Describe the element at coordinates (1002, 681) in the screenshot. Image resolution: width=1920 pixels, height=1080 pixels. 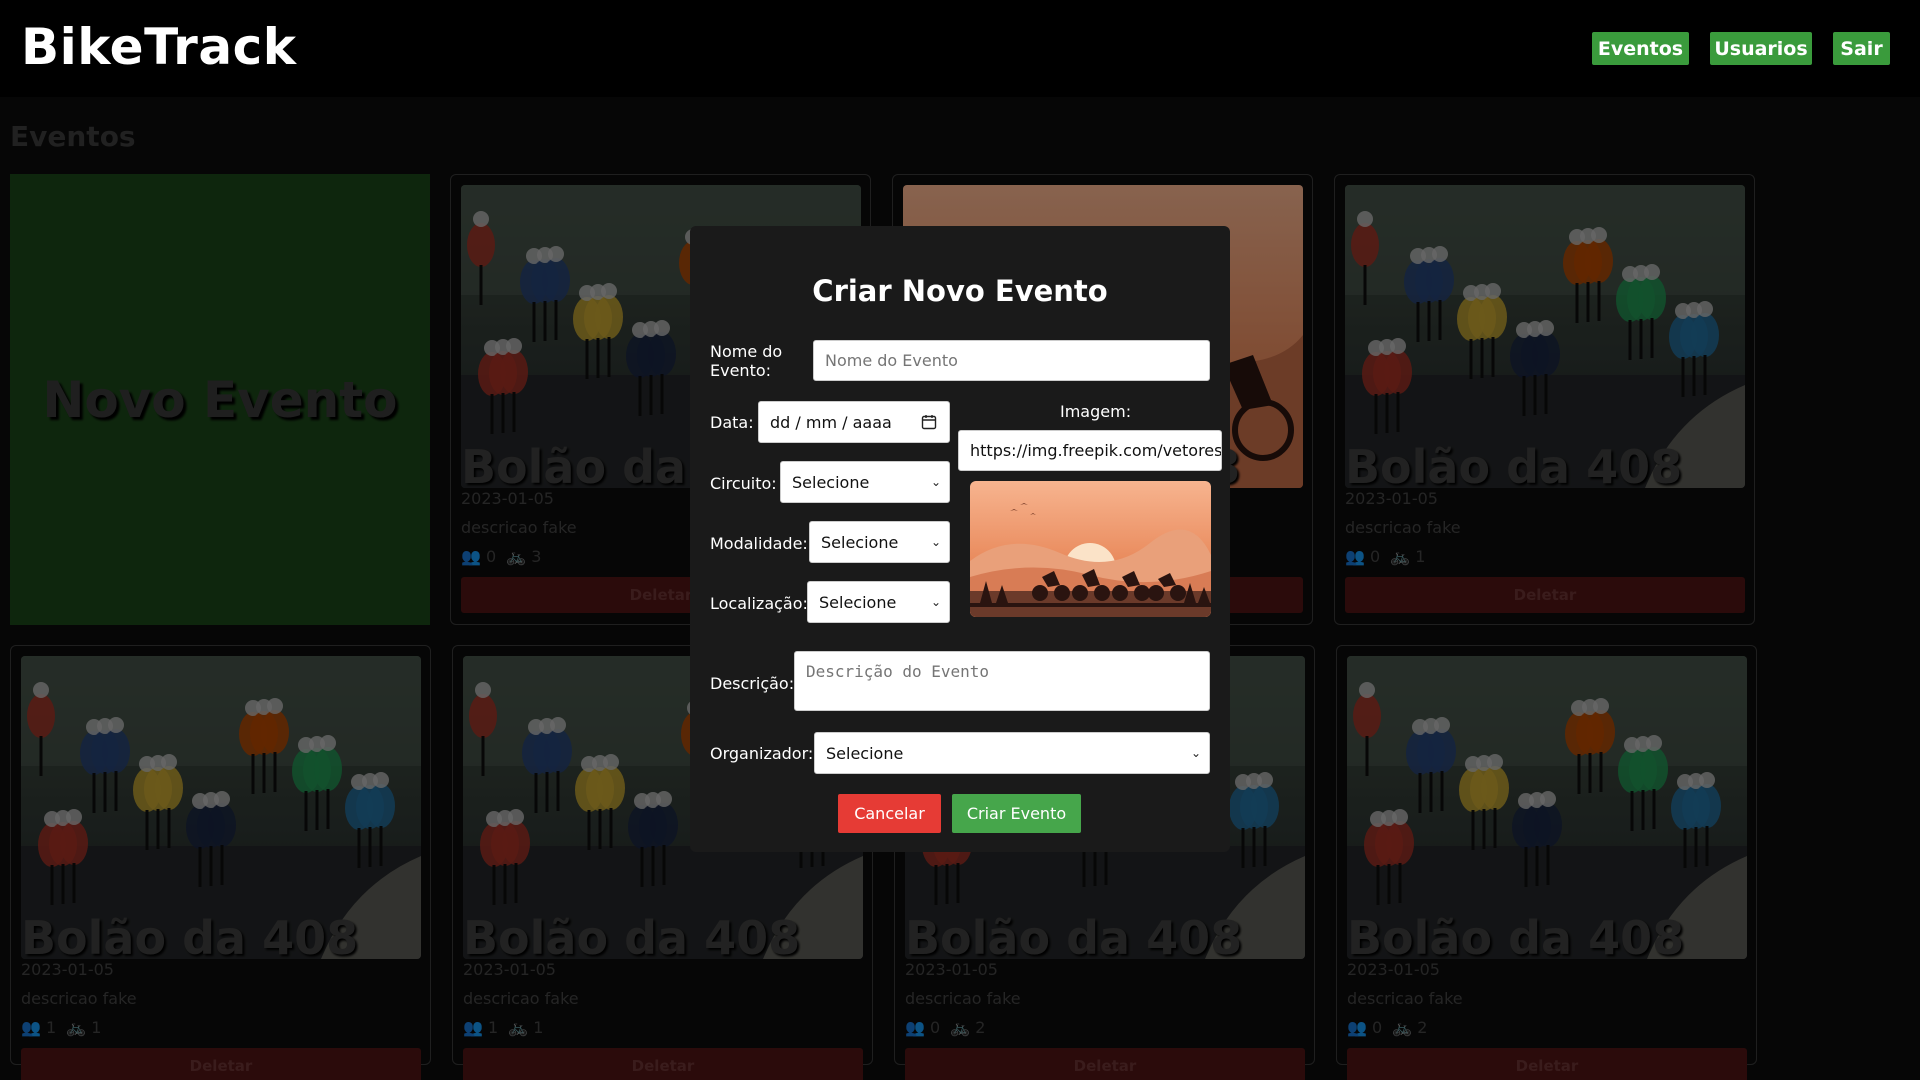
I see `description-textarea: Descrição do Evento` at that location.